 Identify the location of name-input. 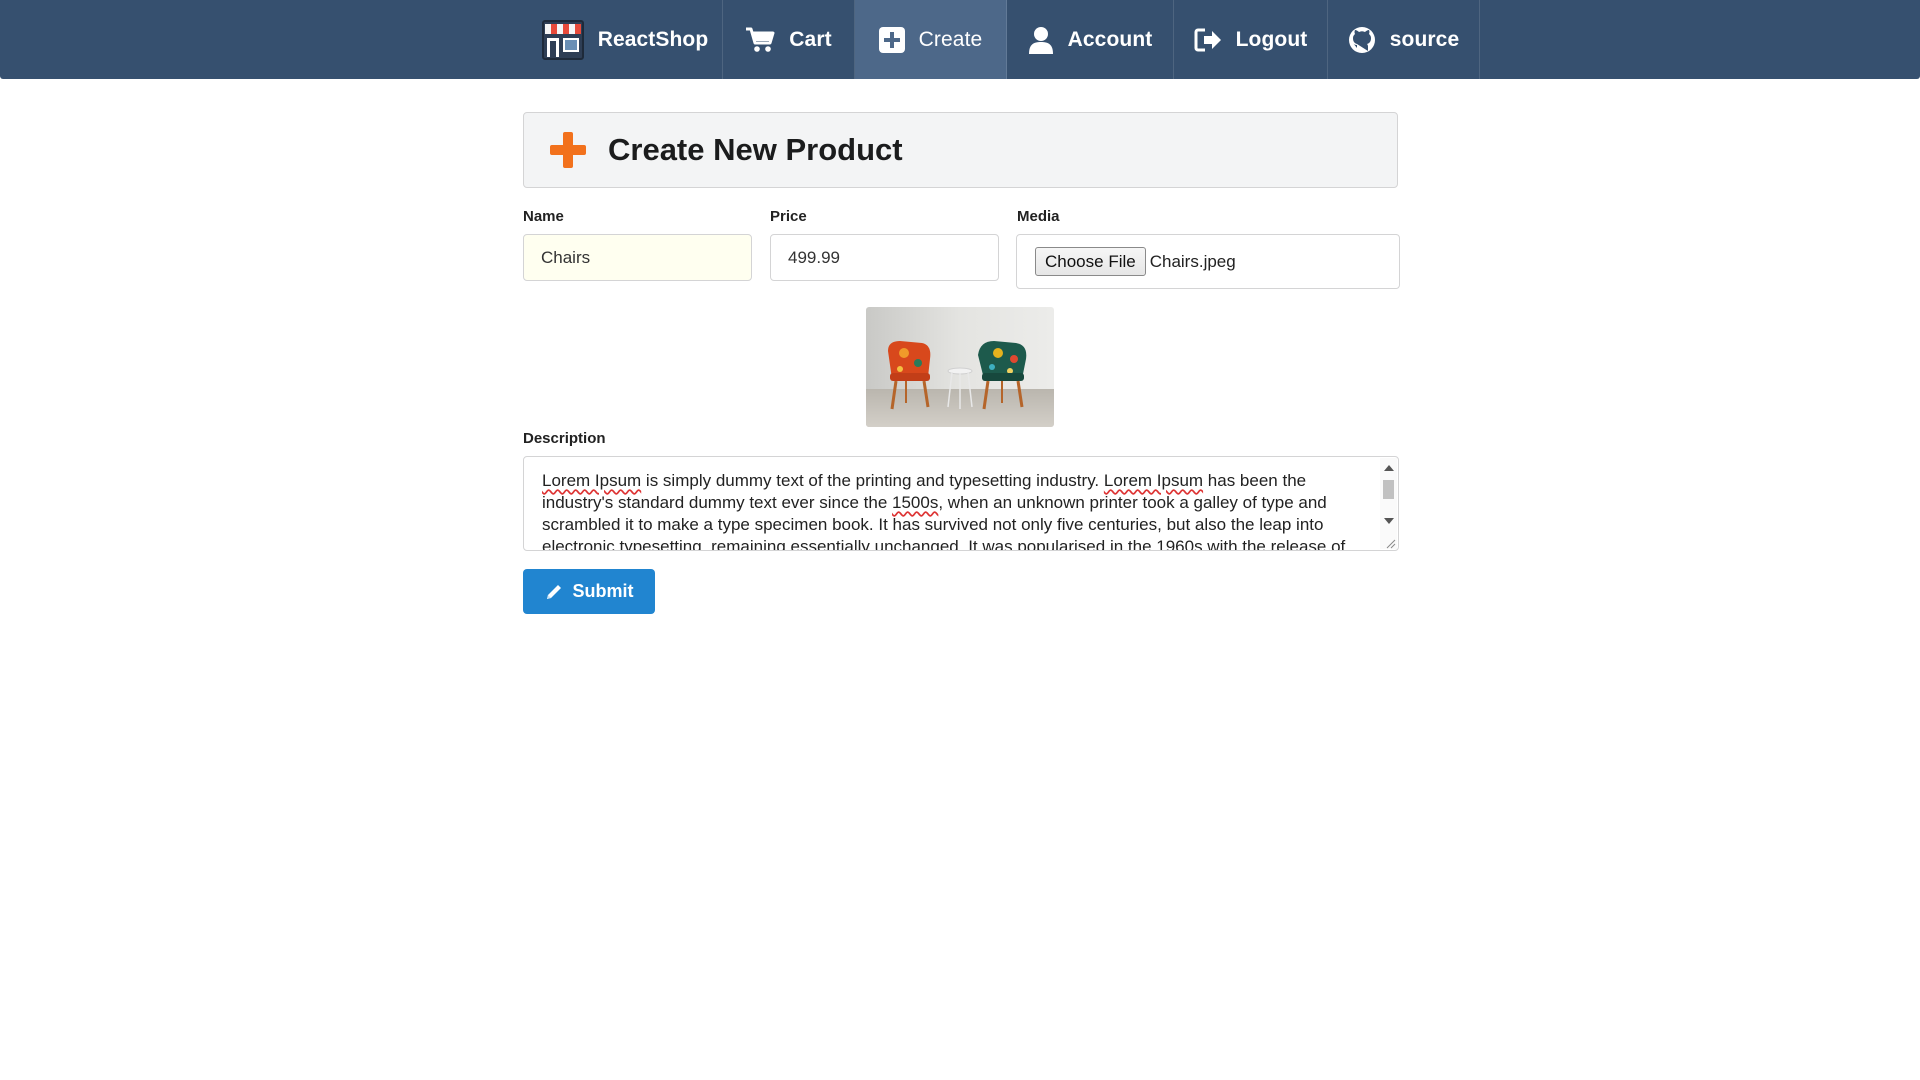
(637, 257).